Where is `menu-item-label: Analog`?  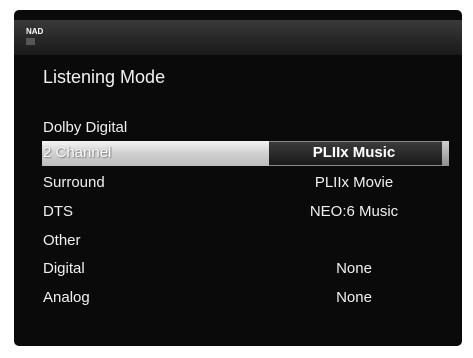
menu-item-label: Analog is located at coordinates (66, 297).